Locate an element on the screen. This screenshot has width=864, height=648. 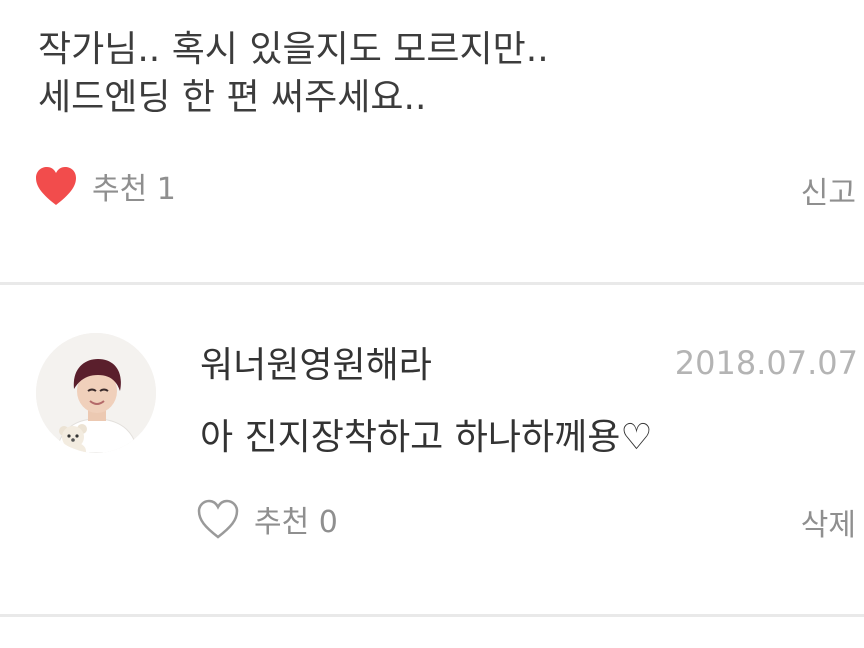
report-button: 신고 is located at coordinates (828, 190).